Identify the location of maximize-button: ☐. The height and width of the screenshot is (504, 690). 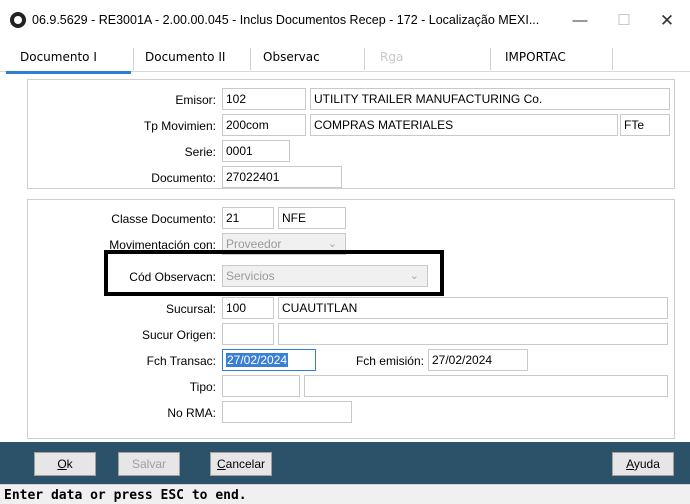
(624, 21).